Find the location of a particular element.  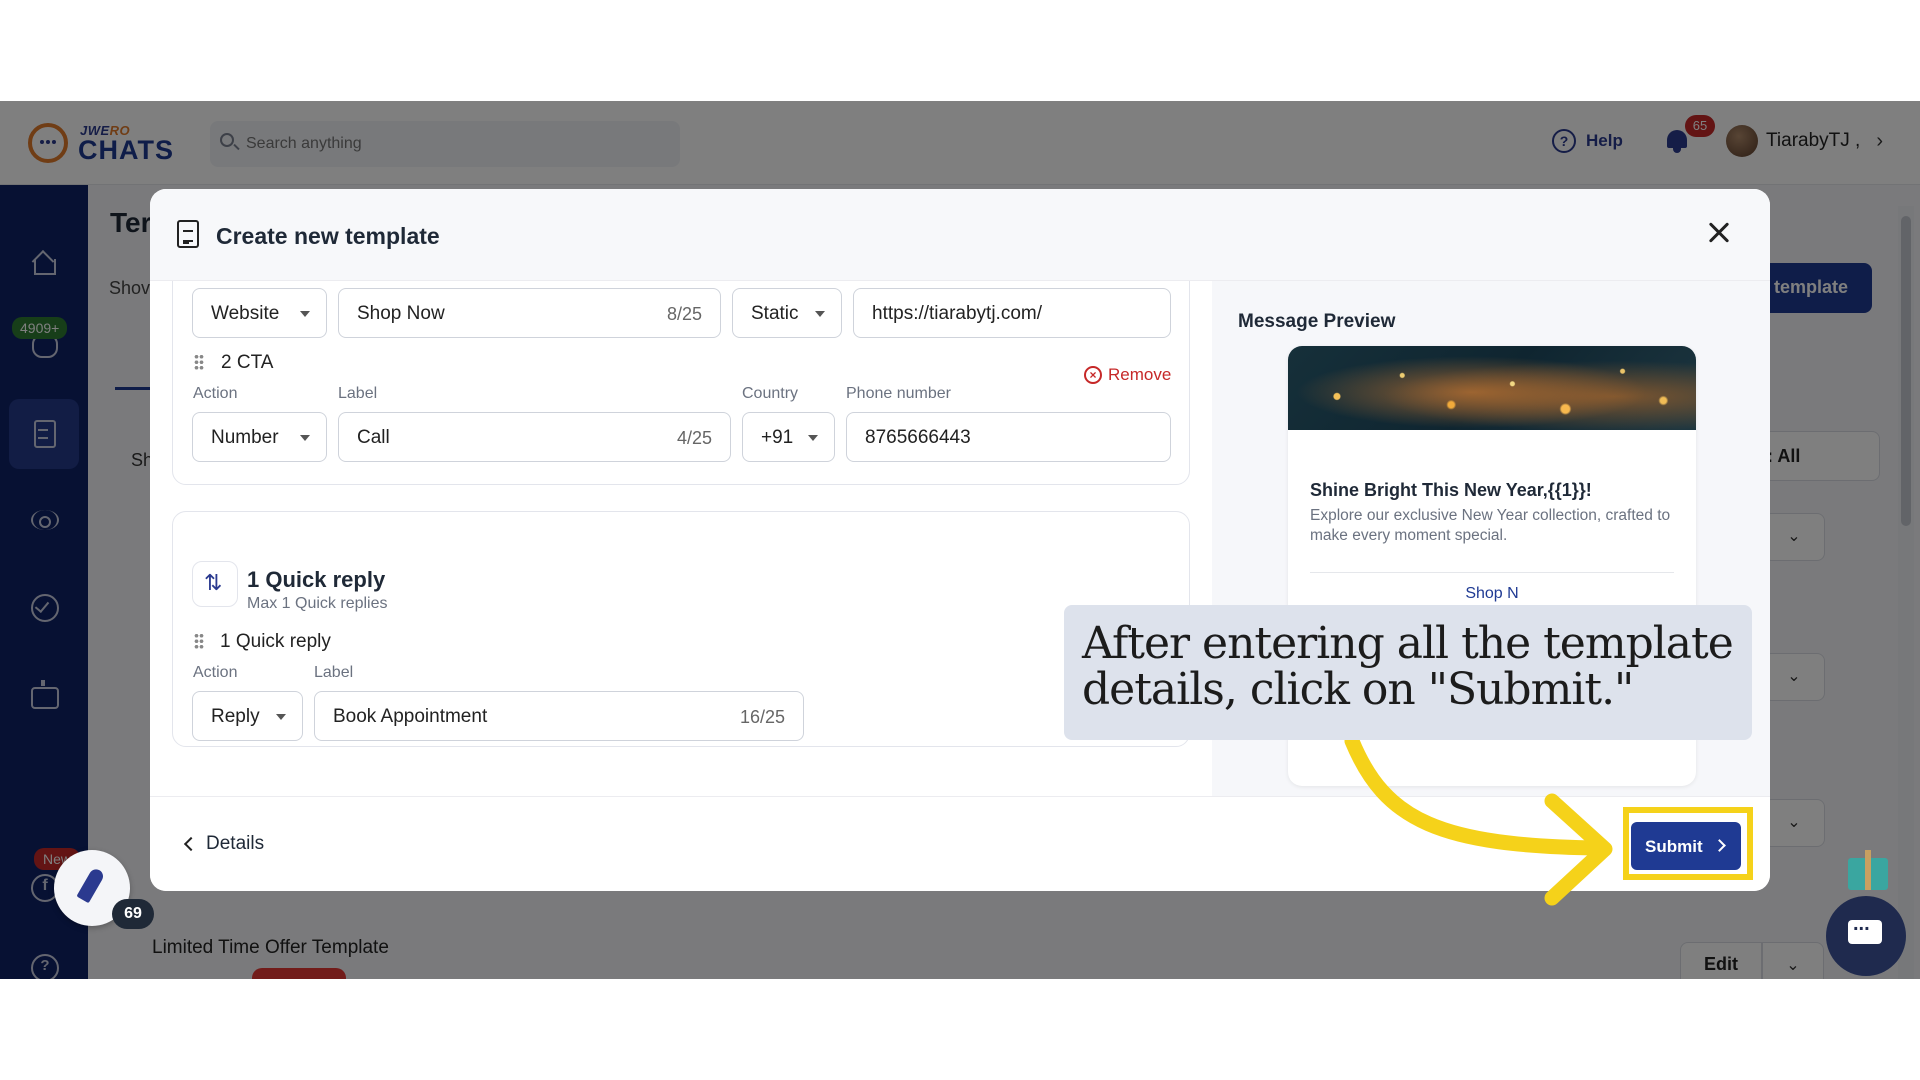

gift-icon is located at coordinates (1867, 867).